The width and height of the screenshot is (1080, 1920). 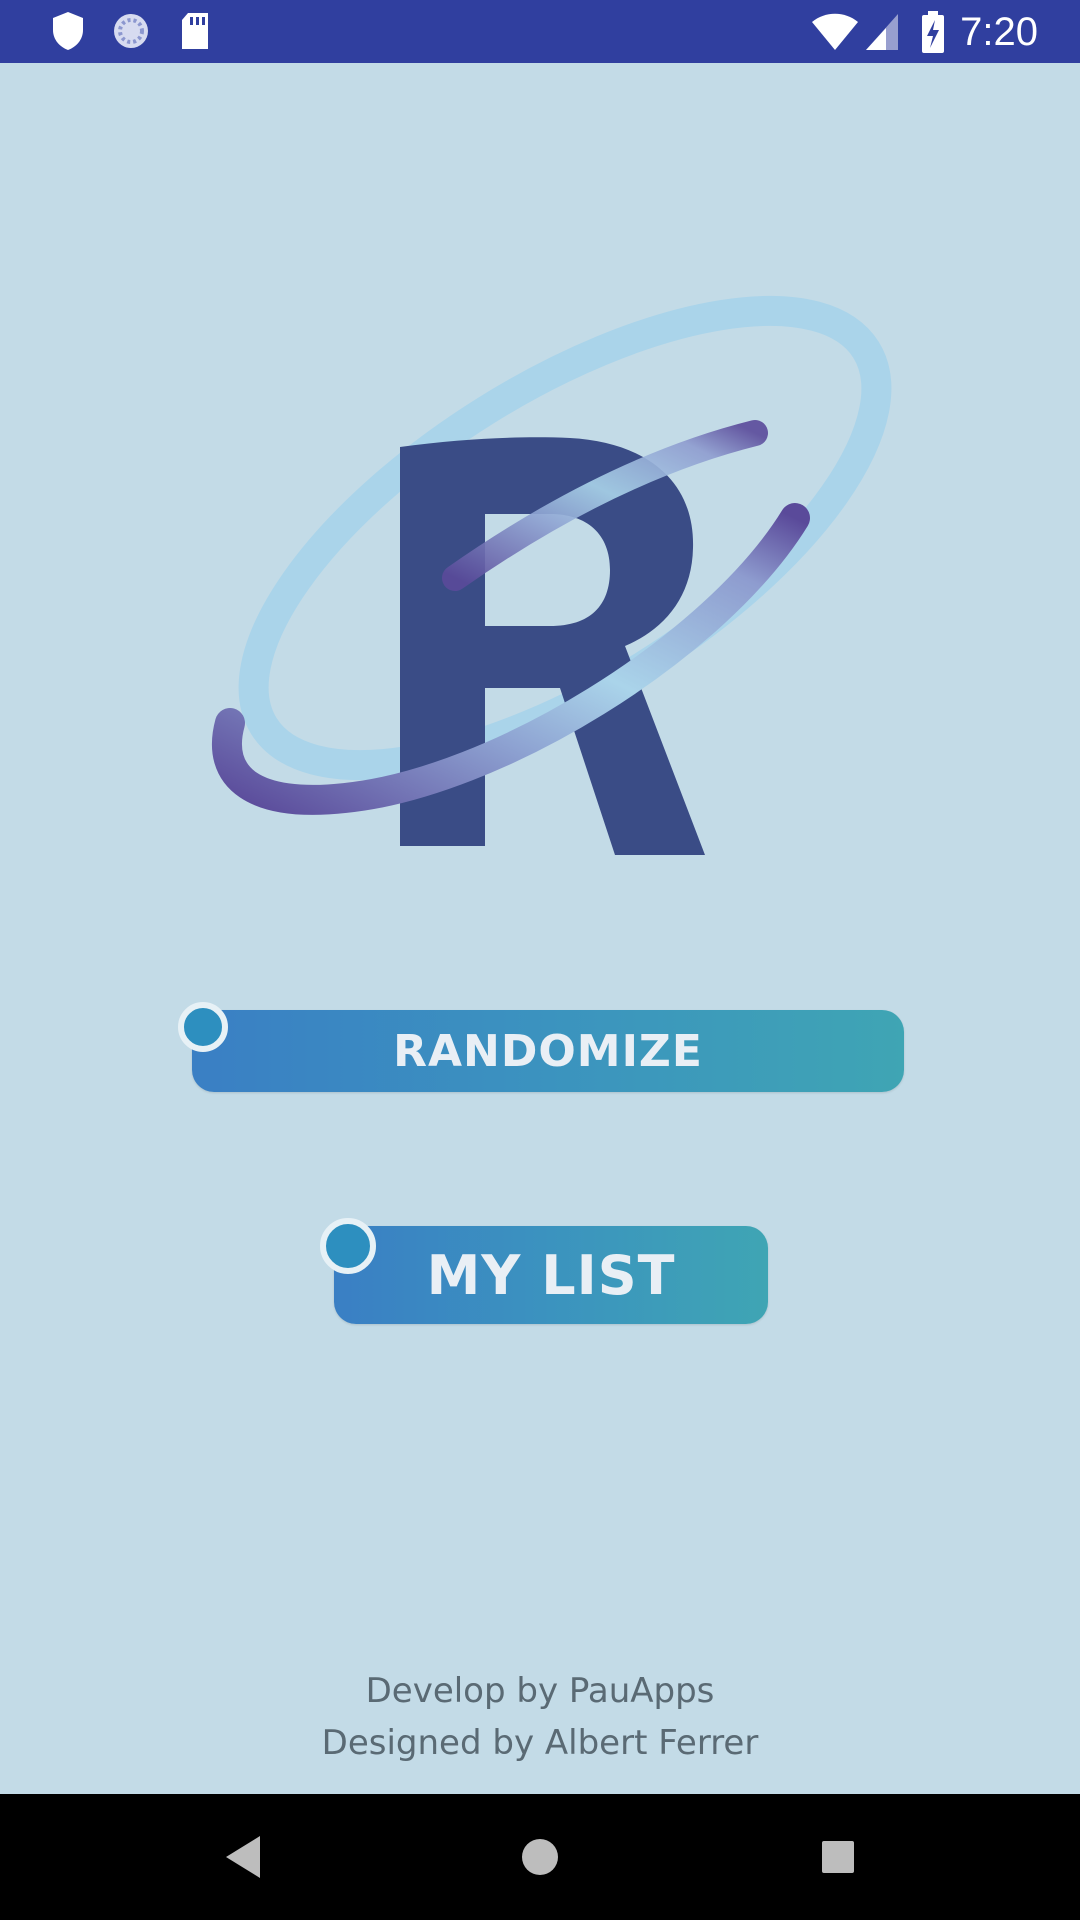 I want to click on recents-icon, so click(x=838, y=1859).